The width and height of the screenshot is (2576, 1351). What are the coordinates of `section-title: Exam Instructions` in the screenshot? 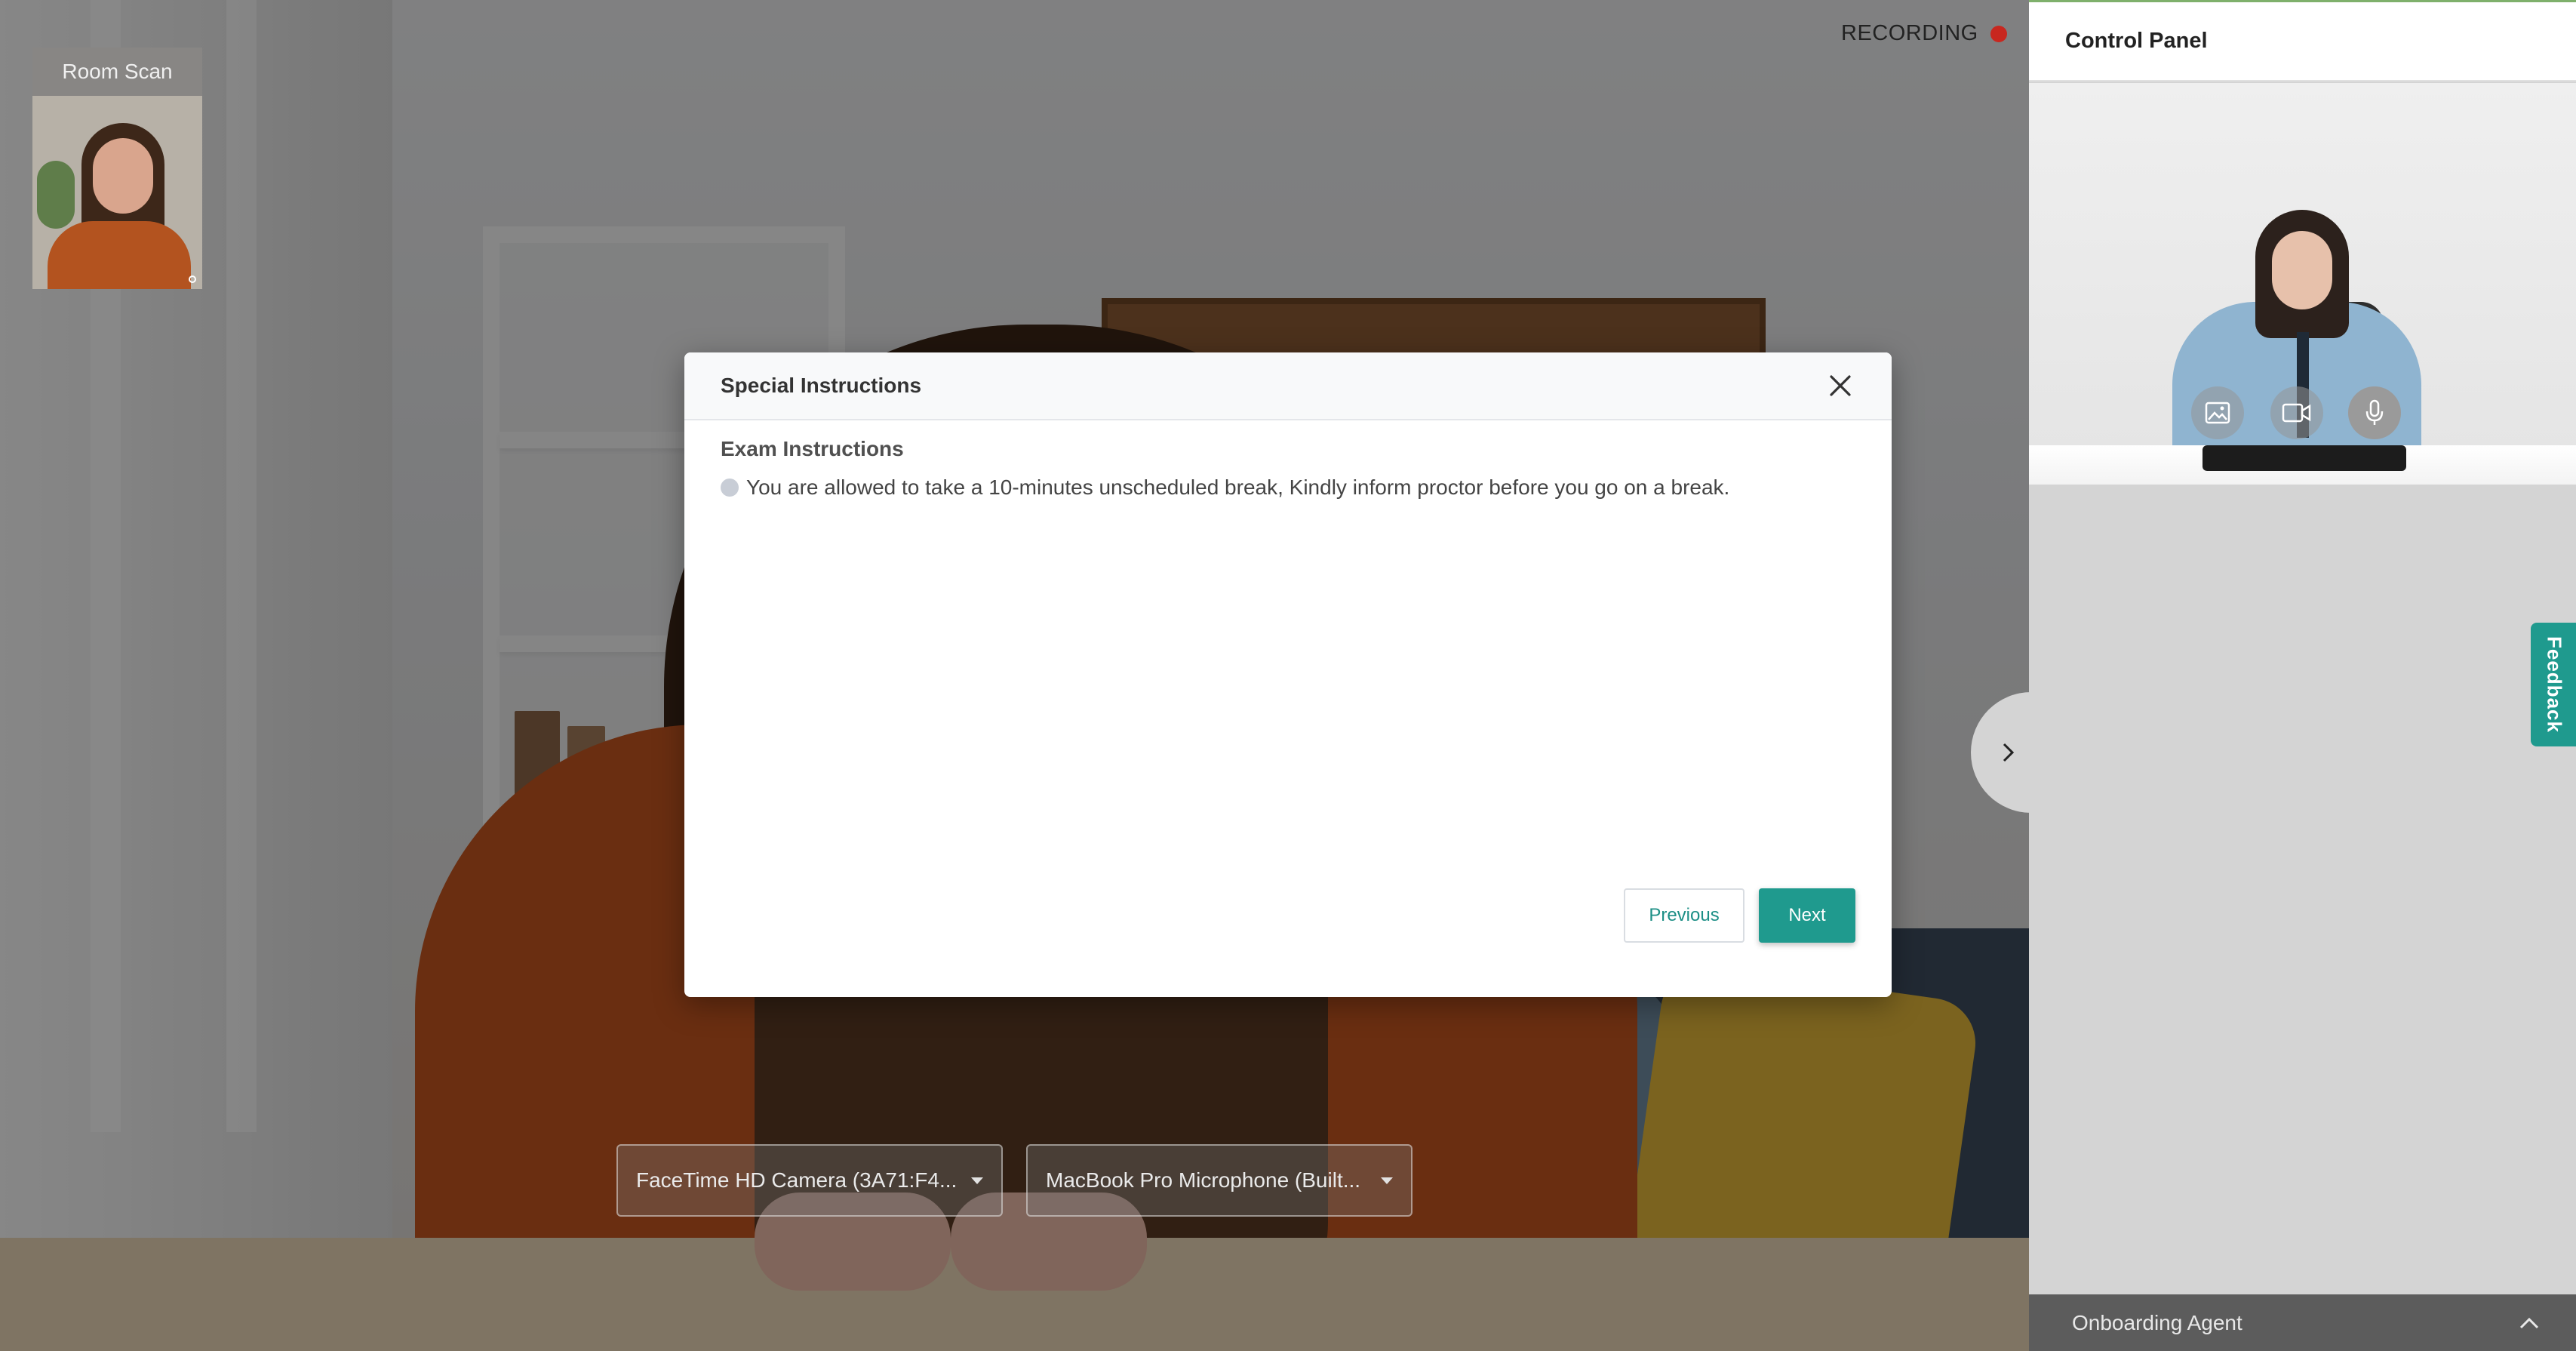 It's located at (812, 448).